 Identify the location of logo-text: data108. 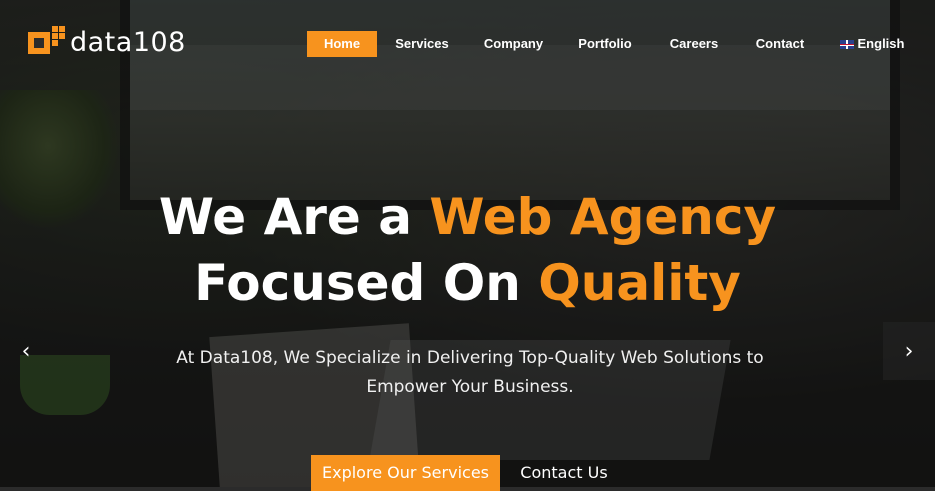
(128, 42).